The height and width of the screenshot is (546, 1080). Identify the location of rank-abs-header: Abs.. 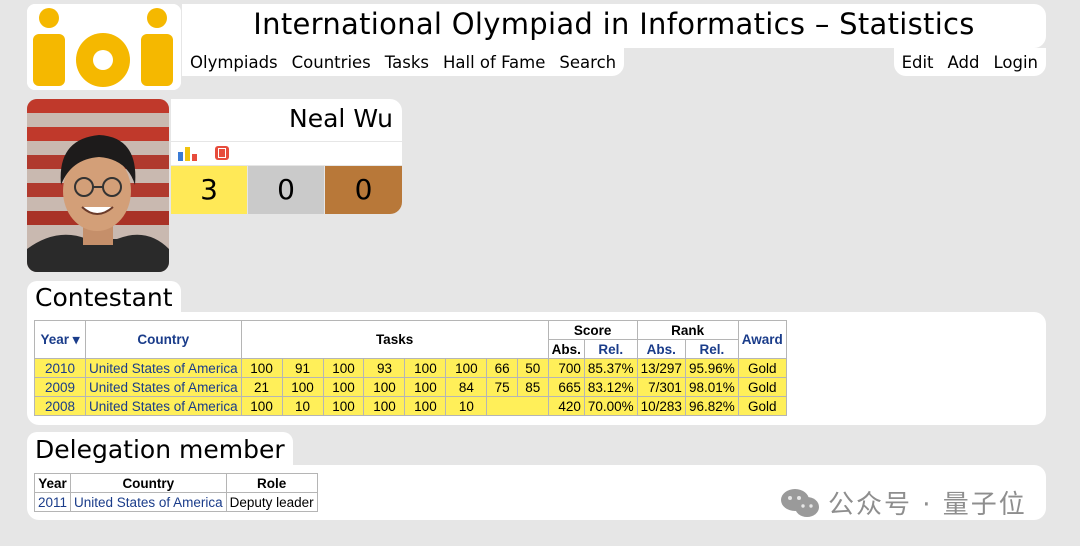
(661, 349).